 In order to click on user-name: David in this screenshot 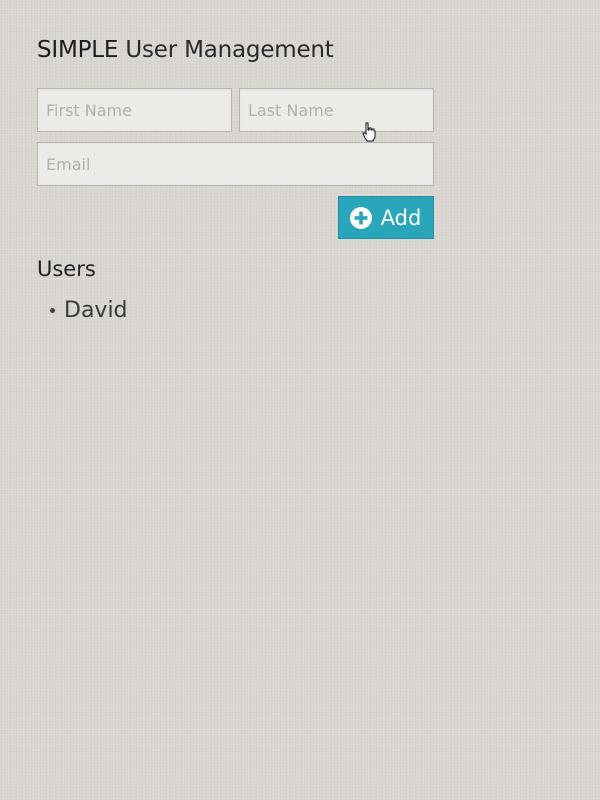, I will do `click(96, 310)`.